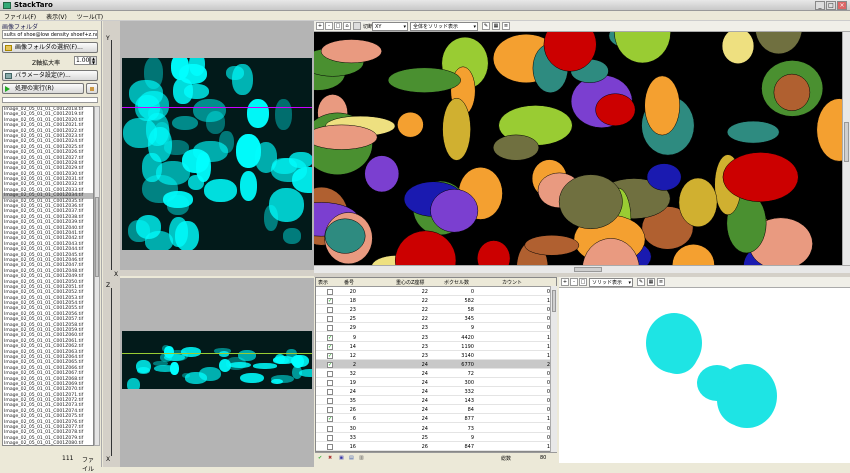  Describe the element at coordinates (349, 282) in the screenshot. I see `header-number: 番号` at that location.